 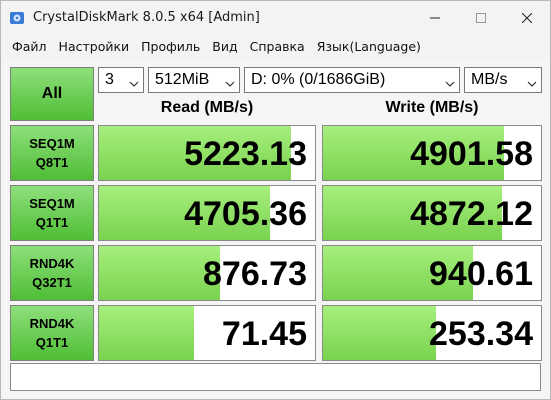 I want to click on drive-select: D: 0% (0/1686GiB), so click(x=352, y=80).